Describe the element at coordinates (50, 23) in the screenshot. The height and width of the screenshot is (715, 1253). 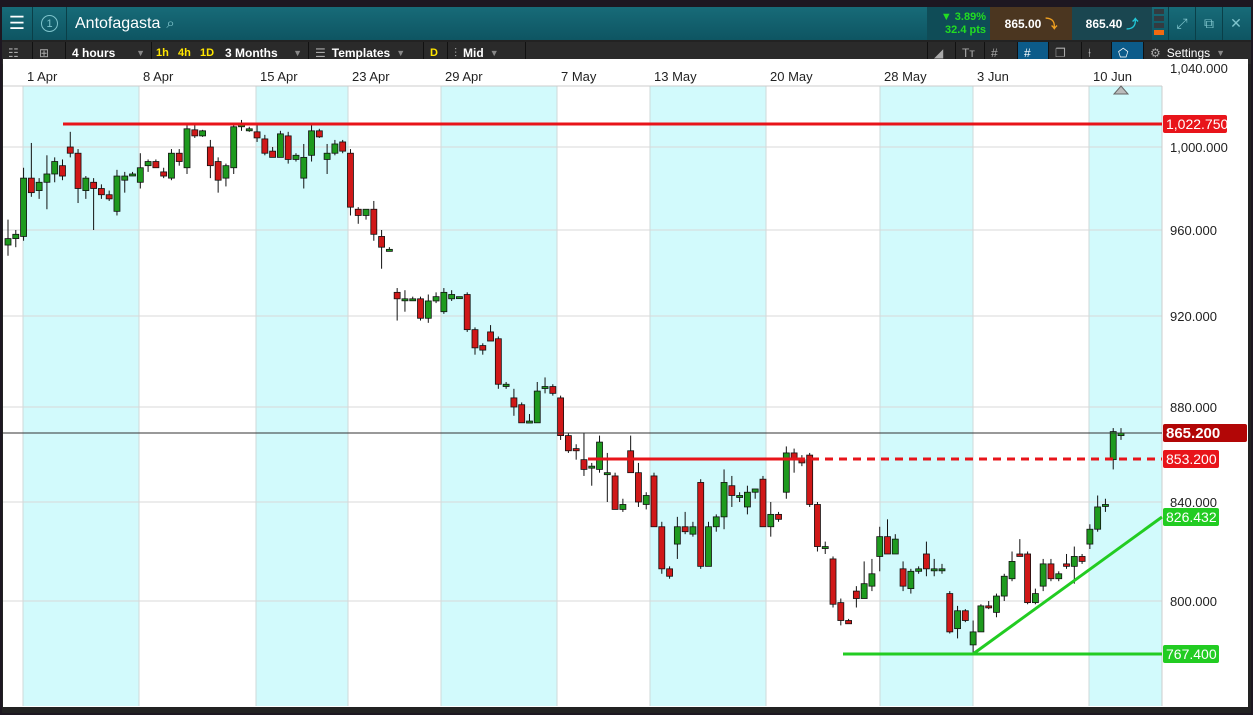
I see `watchlist-number-badge: 1` at that location.